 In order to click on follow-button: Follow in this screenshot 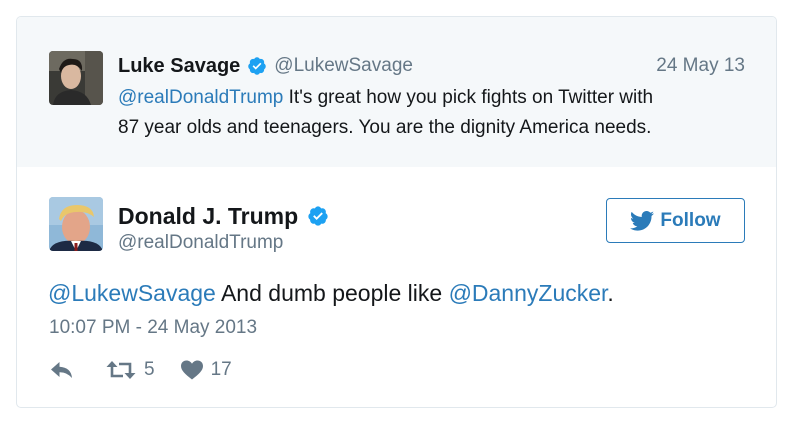, I will do `click(675, 220)`.